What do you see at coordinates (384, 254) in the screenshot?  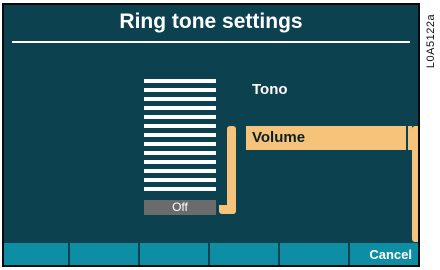 I see `cancel-button: Cancel` at bounding box center [384, 254].